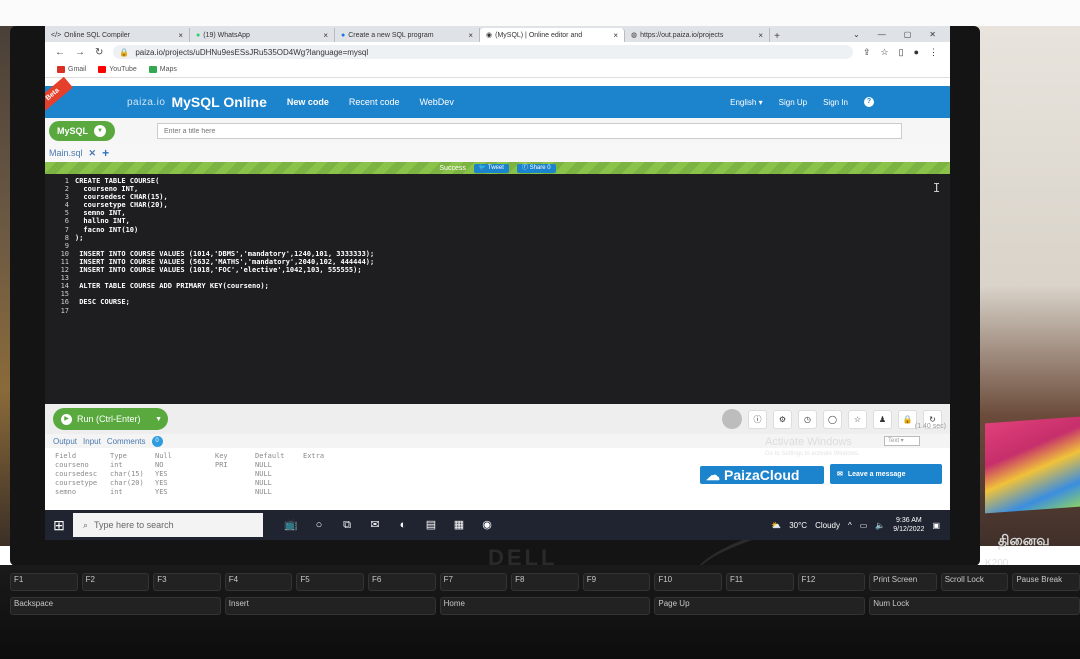 This screenshot has height=659, width=1080. What do you see at coordinates (777, 36) in the screenshot?
I see `new-tab-button: +` at bounding box center [777, 36].